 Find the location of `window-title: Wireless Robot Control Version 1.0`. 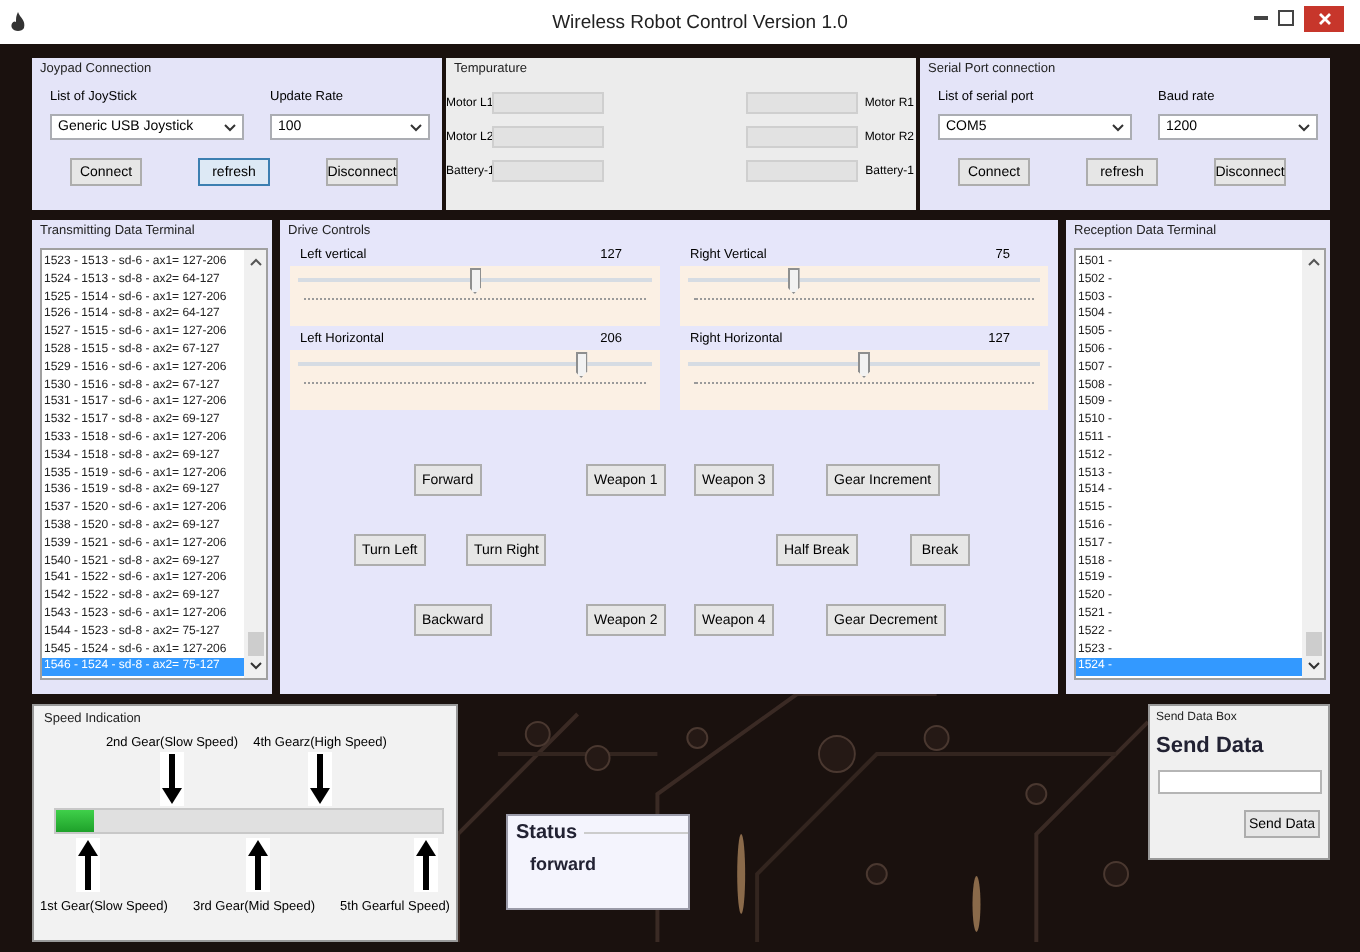

window-title: Wireless Robot Control Version 1.0 is located at coordinates (699, 22).